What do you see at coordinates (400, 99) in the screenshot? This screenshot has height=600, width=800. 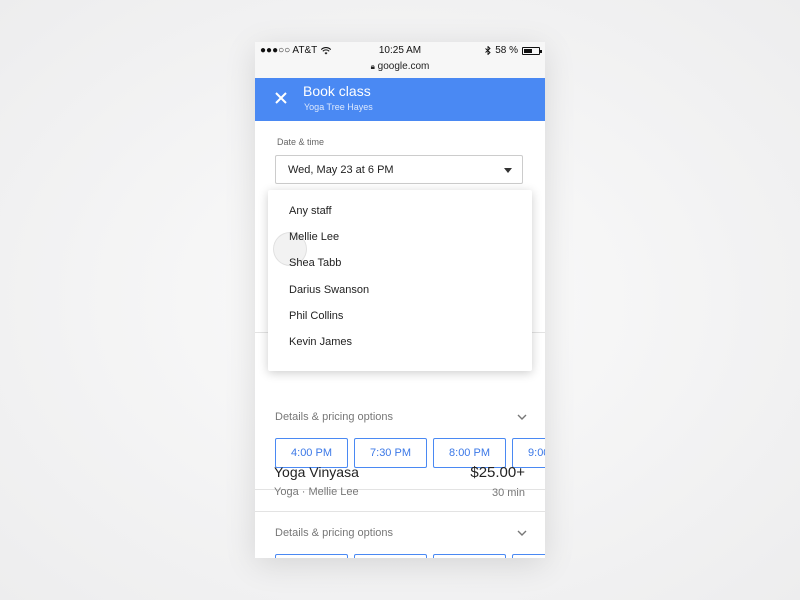 I see `app-header: Book class Yoga Tree Hayes` at bounding box center [400, 99].